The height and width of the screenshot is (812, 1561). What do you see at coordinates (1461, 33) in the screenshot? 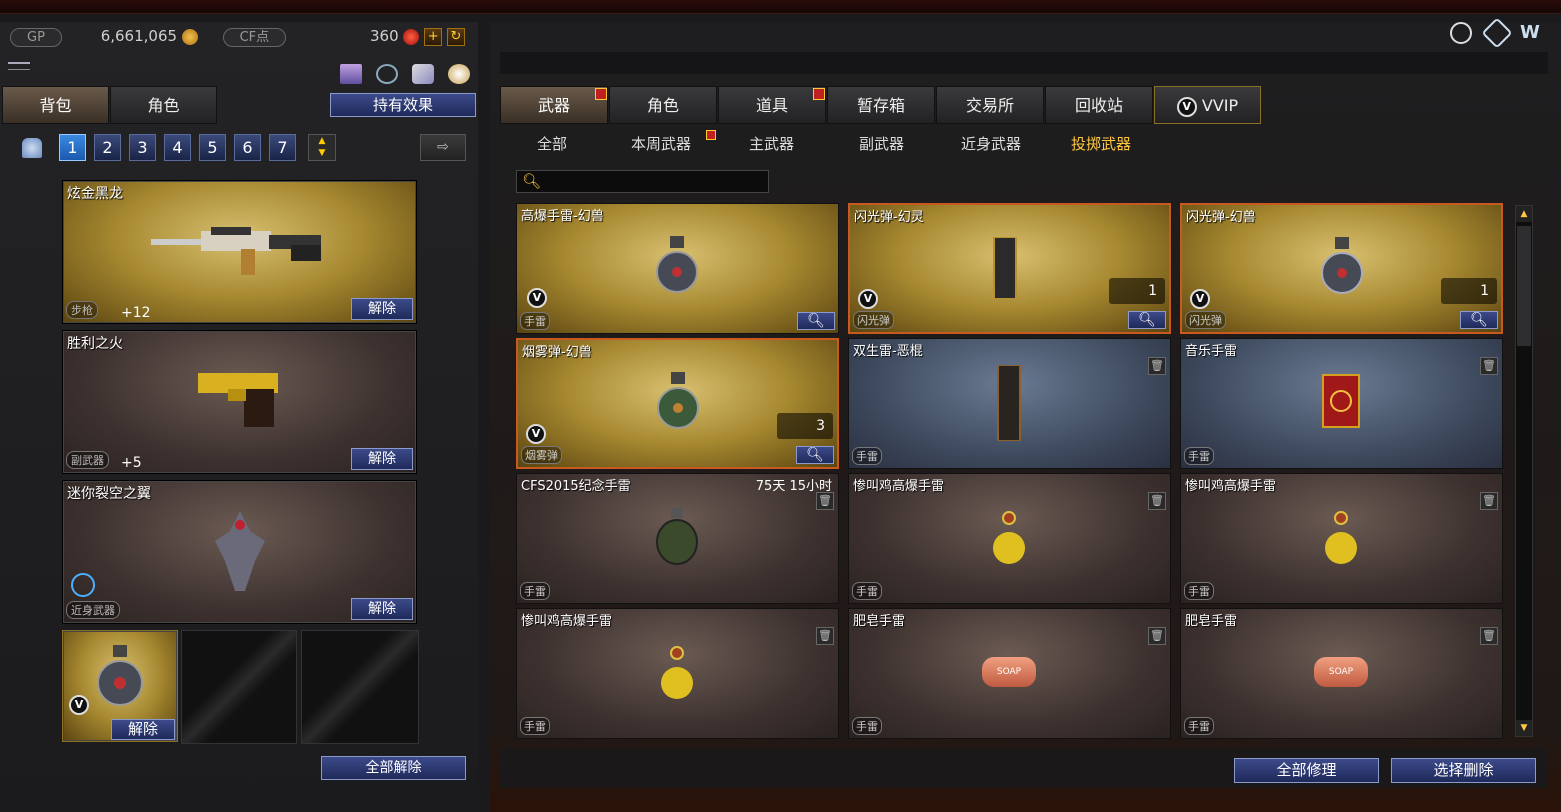
I see `crosshair-icon` at bounding box center [1461, 33].